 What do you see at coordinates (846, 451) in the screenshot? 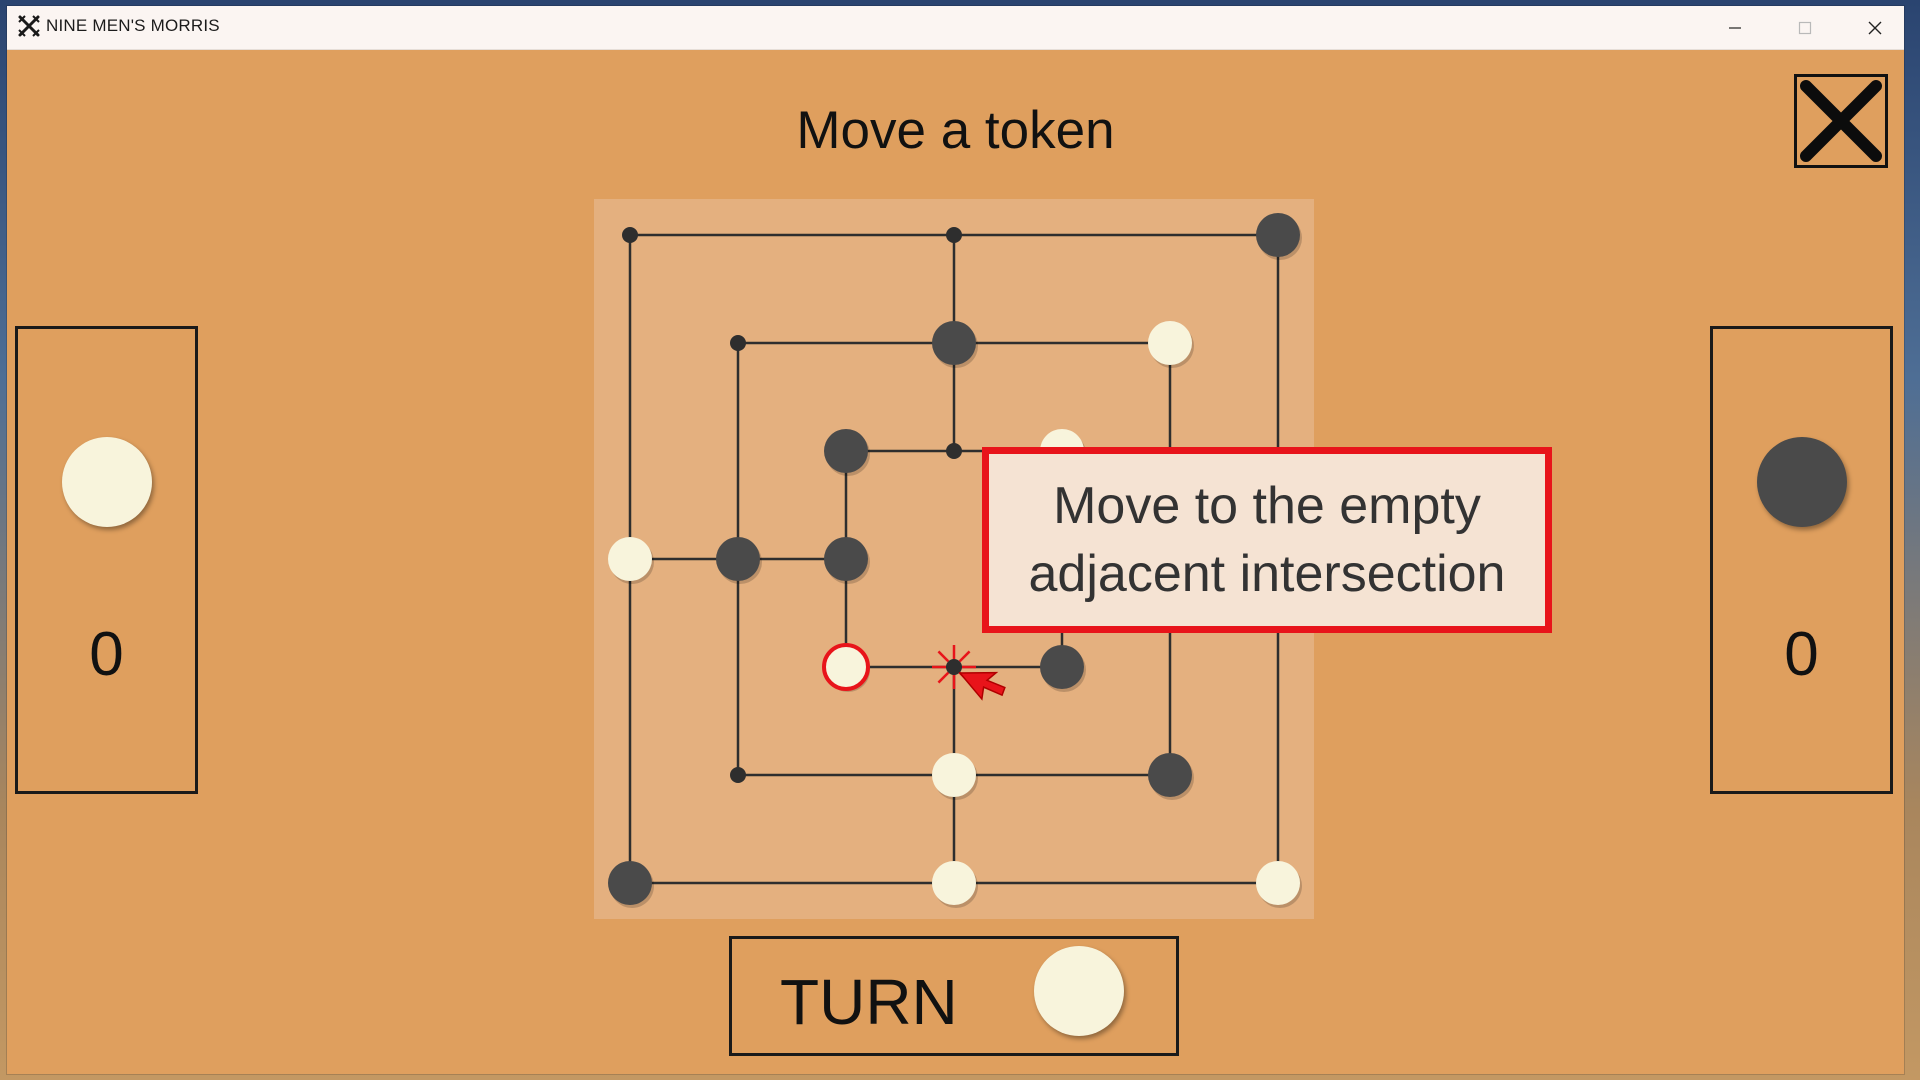
I see `dark-piece-ring2-top-left` at bounding box center [846, 451].